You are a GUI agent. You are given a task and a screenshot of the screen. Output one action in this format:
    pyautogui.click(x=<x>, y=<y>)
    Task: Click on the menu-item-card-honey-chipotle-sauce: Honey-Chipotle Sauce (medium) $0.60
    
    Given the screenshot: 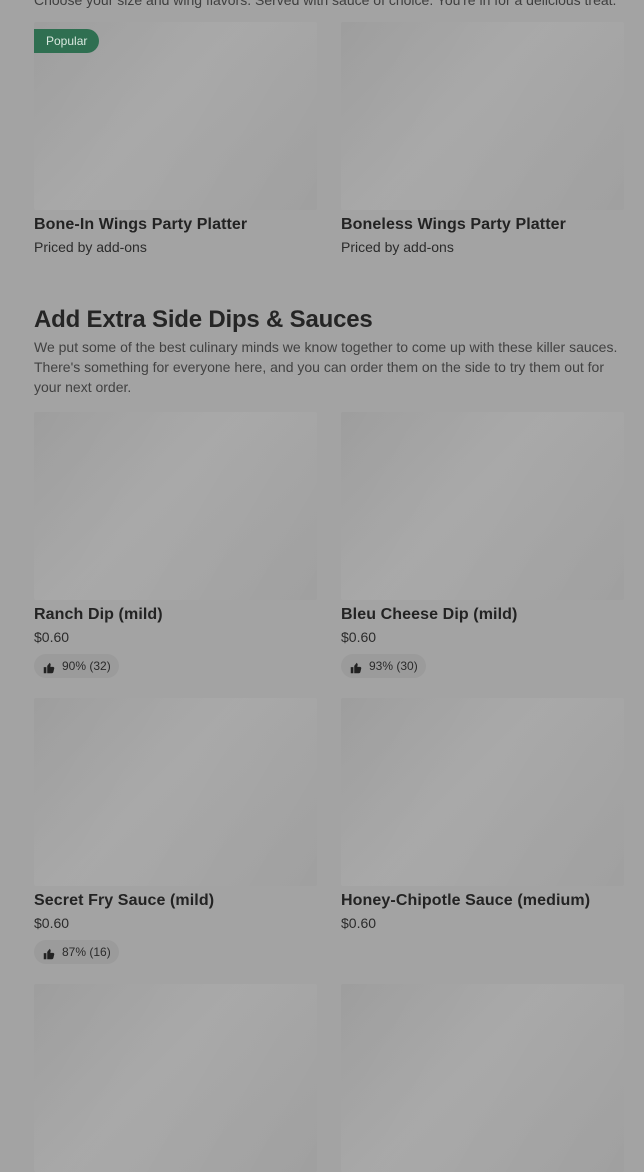 What is the action you would take?
    pyautogui.click(x=482, y=815)
    